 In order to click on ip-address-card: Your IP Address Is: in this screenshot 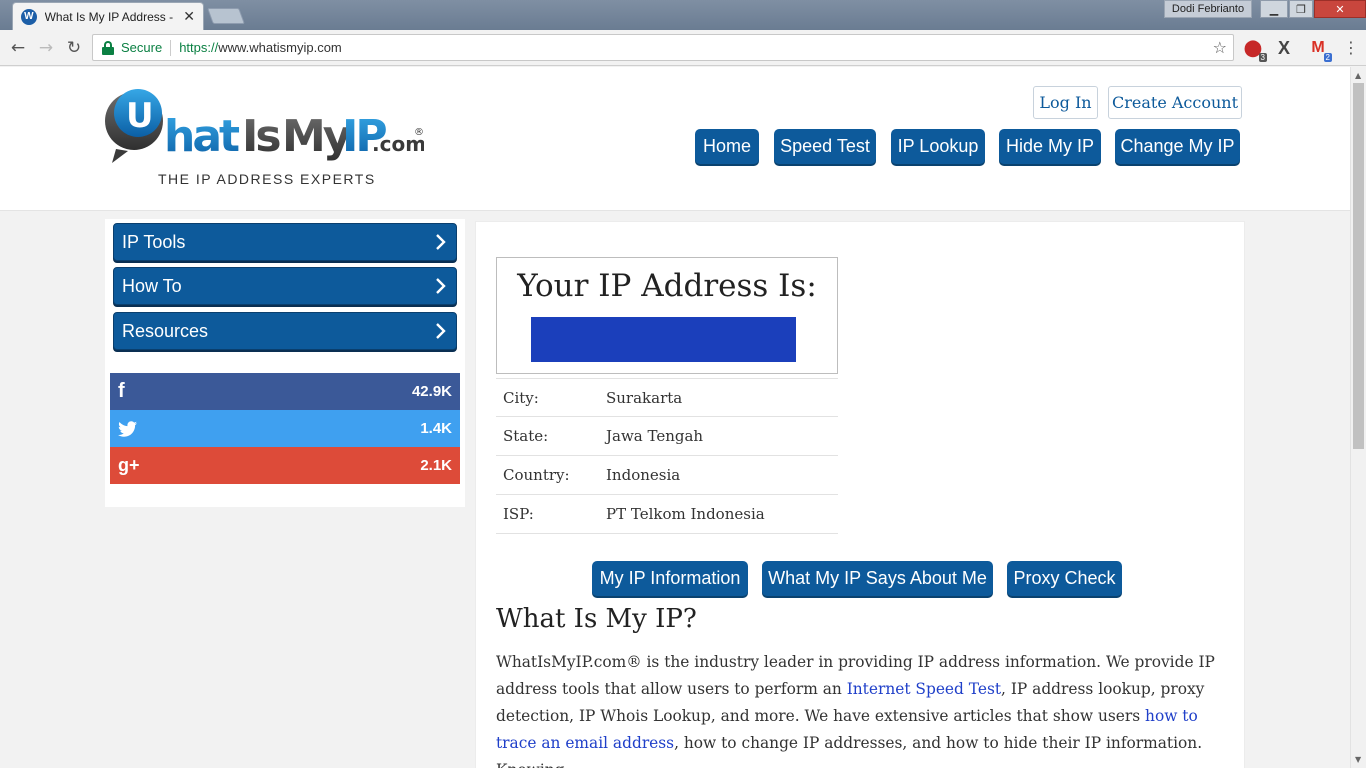, I will do `click(667, 315)`.